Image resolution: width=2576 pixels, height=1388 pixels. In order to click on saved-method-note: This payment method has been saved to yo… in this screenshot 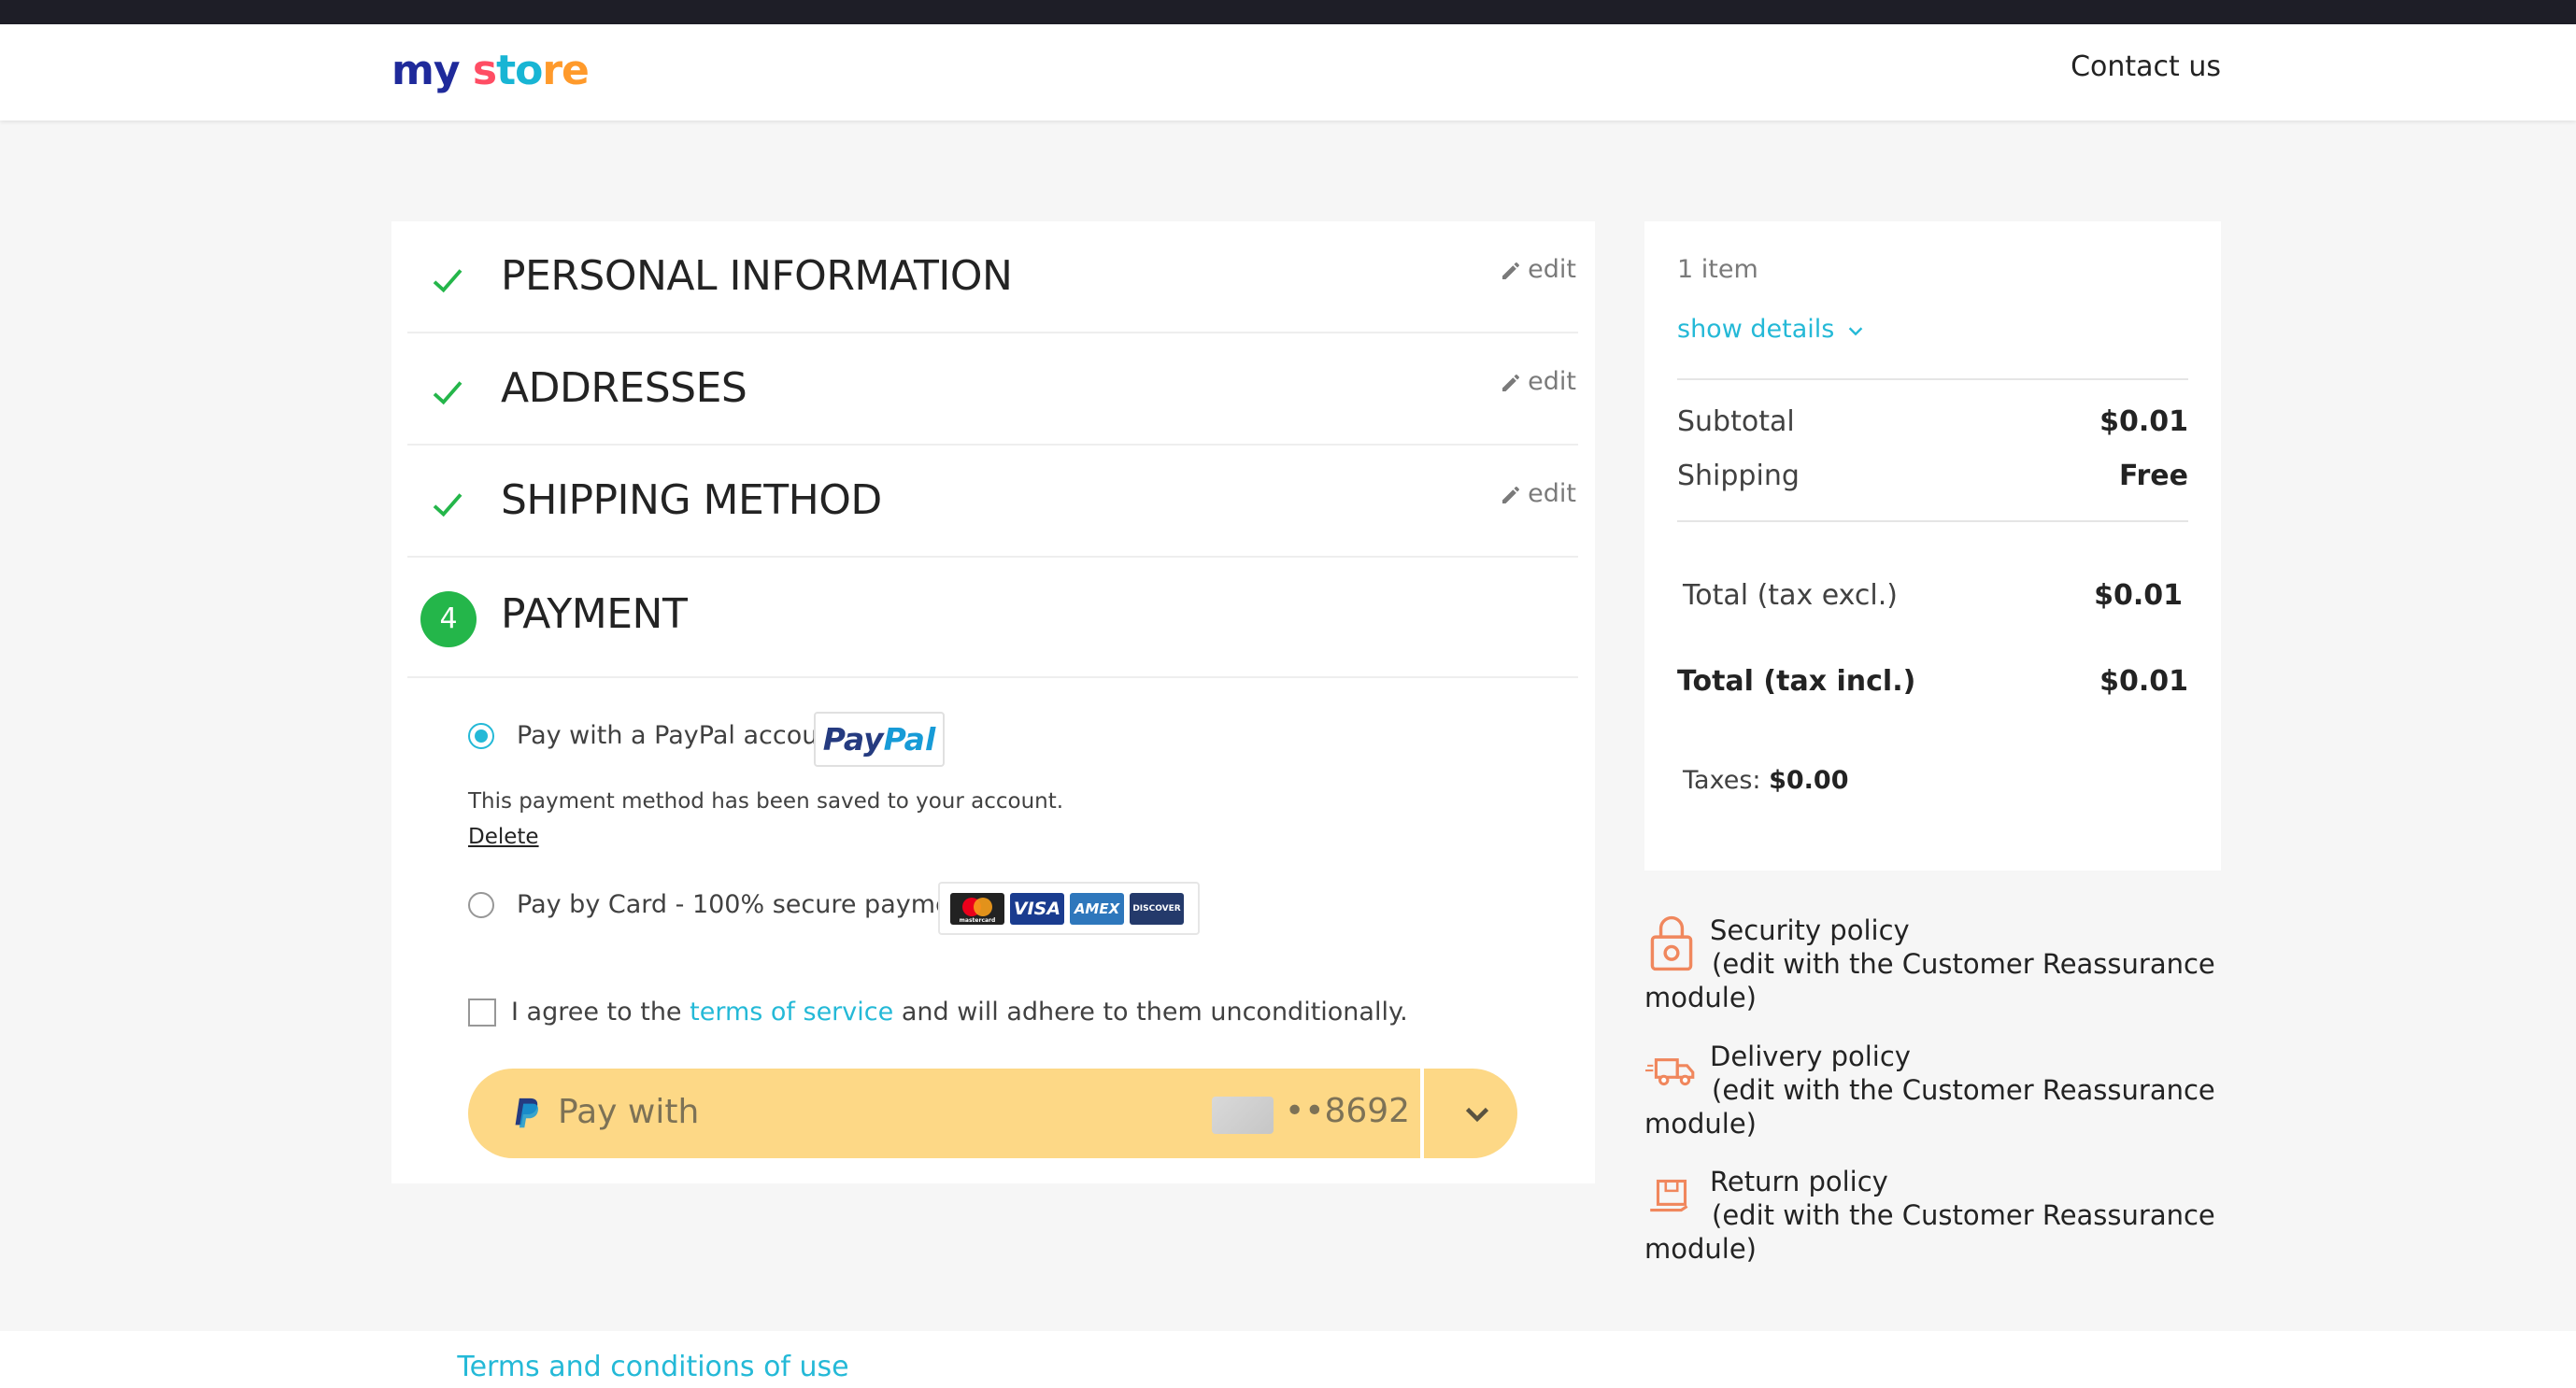, I will do `click(766, 801)`.